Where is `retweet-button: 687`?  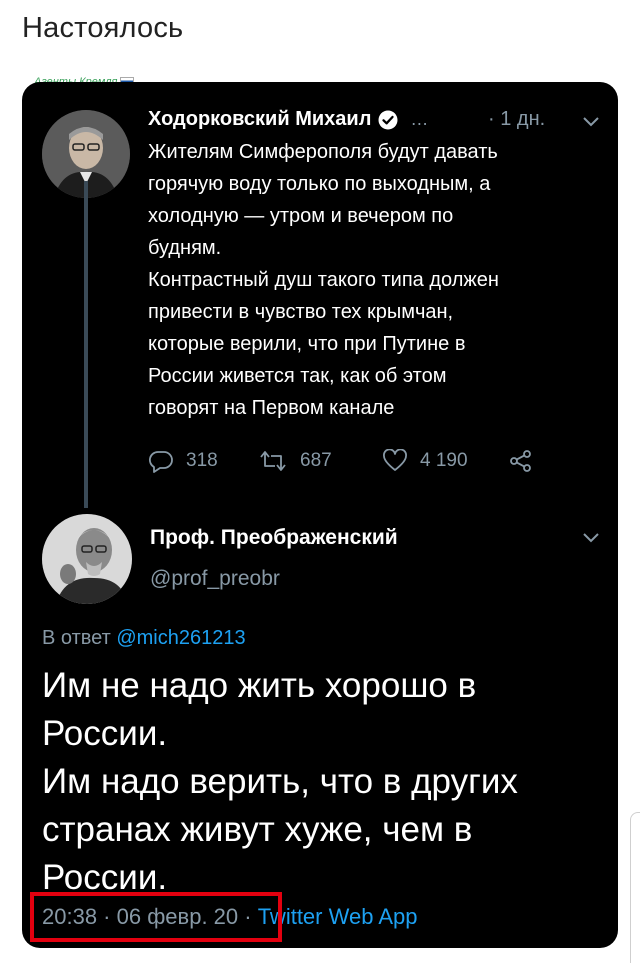 retweet-button: 687 is located at coordinates (295, 461).